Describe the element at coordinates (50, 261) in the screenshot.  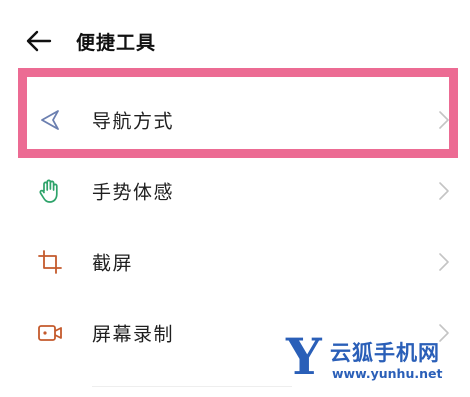
I see `crop-screenshot-icon` at that location.